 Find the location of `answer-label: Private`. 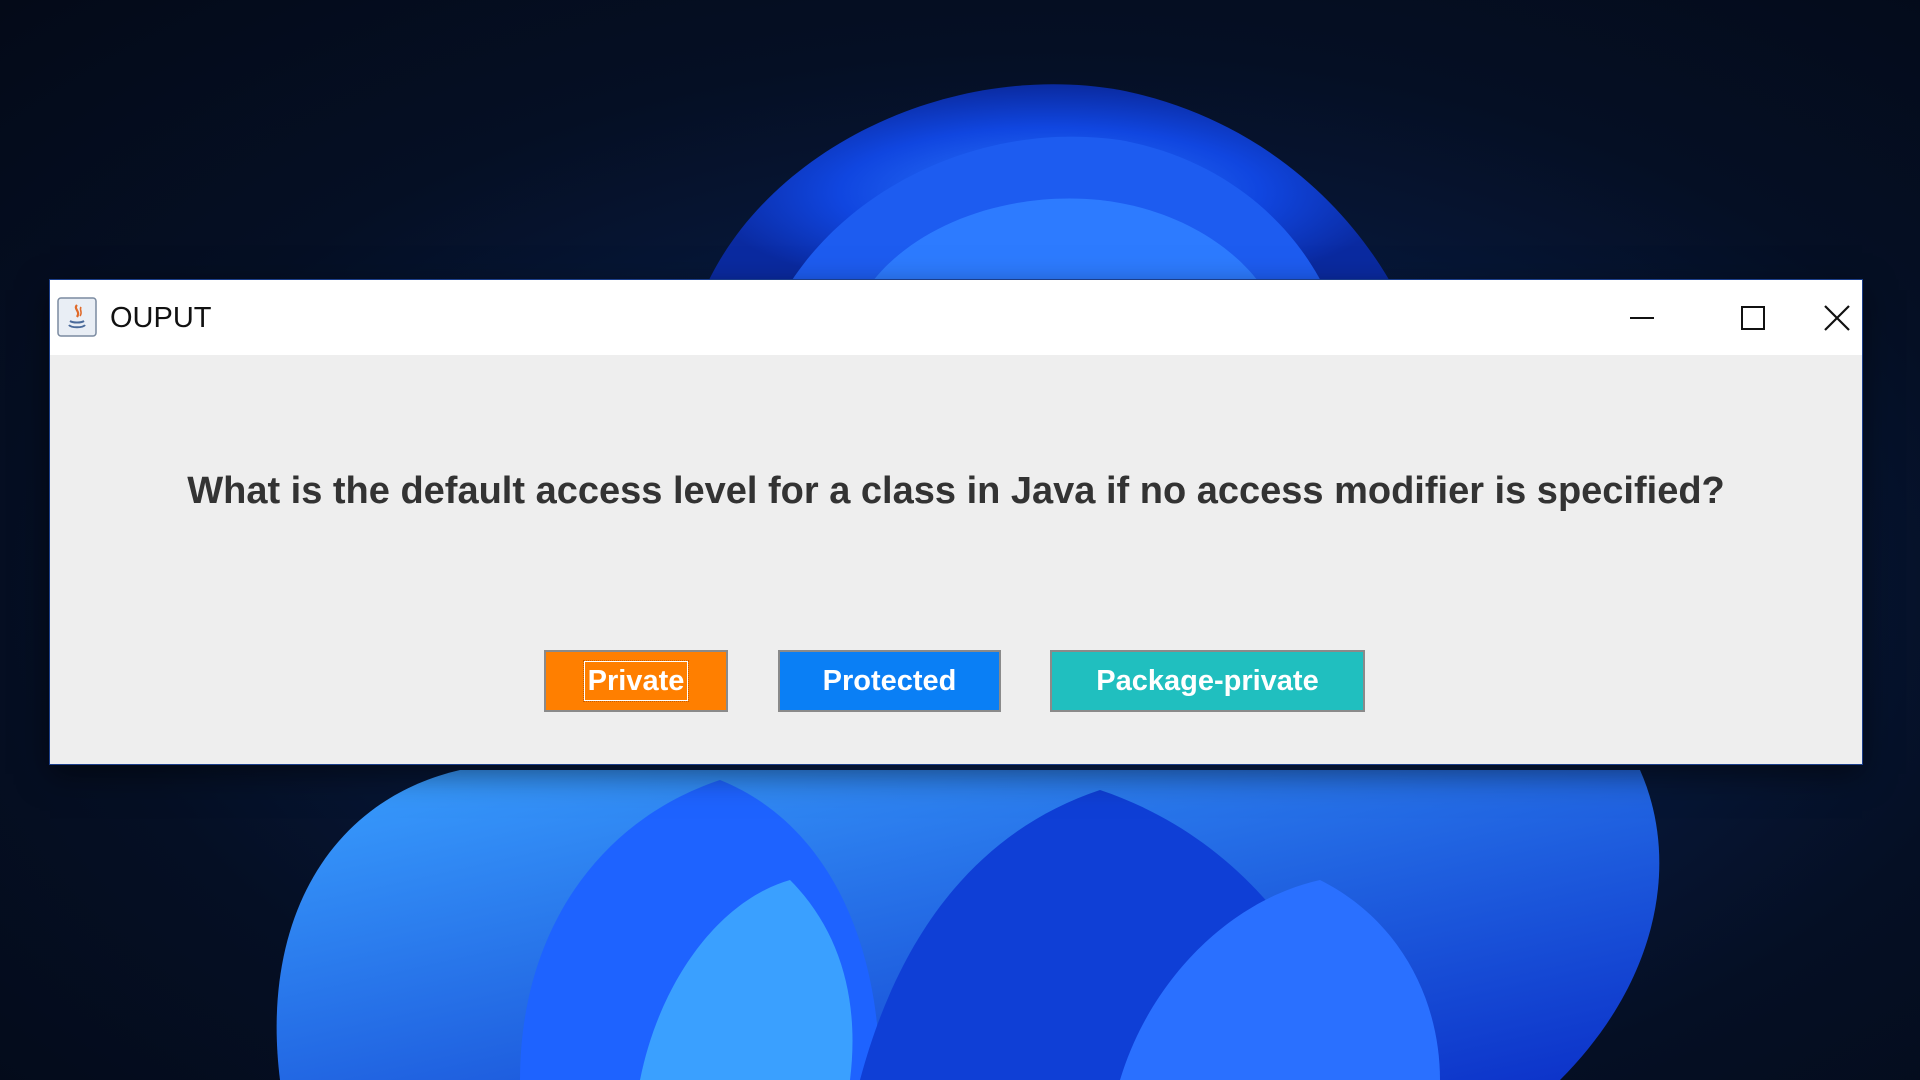

answer-label: Private is located at coordinates (636, 681).